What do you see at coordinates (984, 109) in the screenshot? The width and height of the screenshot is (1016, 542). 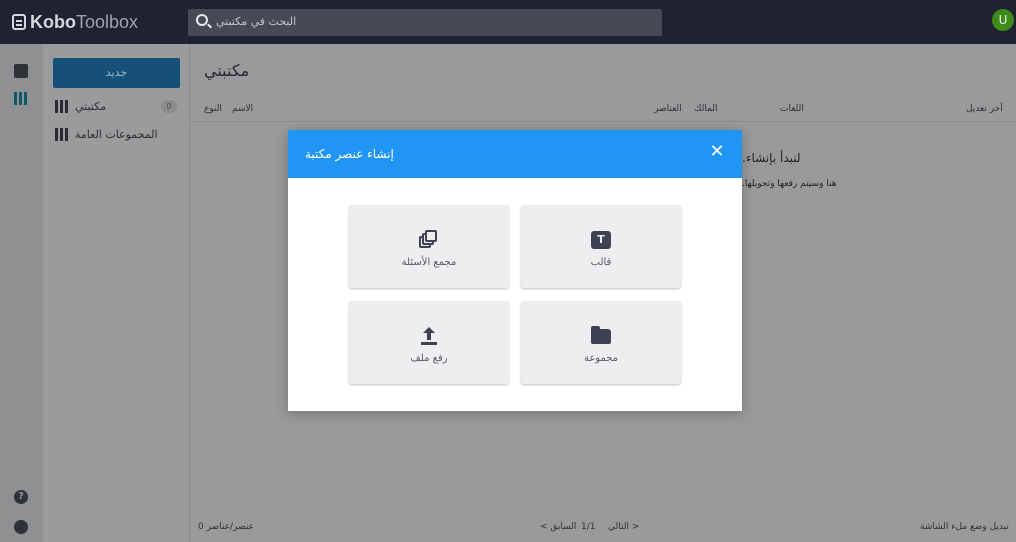 I see `column-last-modified: آخر تعديل` at bounding box center [984, 109].